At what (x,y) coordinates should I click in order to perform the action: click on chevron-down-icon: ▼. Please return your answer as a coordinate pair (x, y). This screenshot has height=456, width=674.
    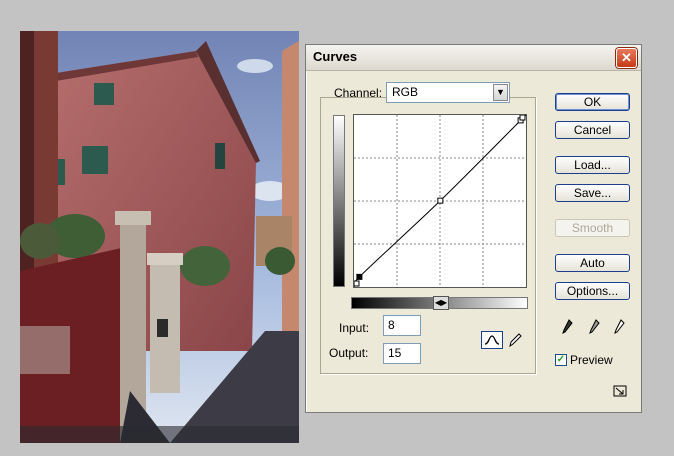
    Looking at the image, I should click on (500, 92).